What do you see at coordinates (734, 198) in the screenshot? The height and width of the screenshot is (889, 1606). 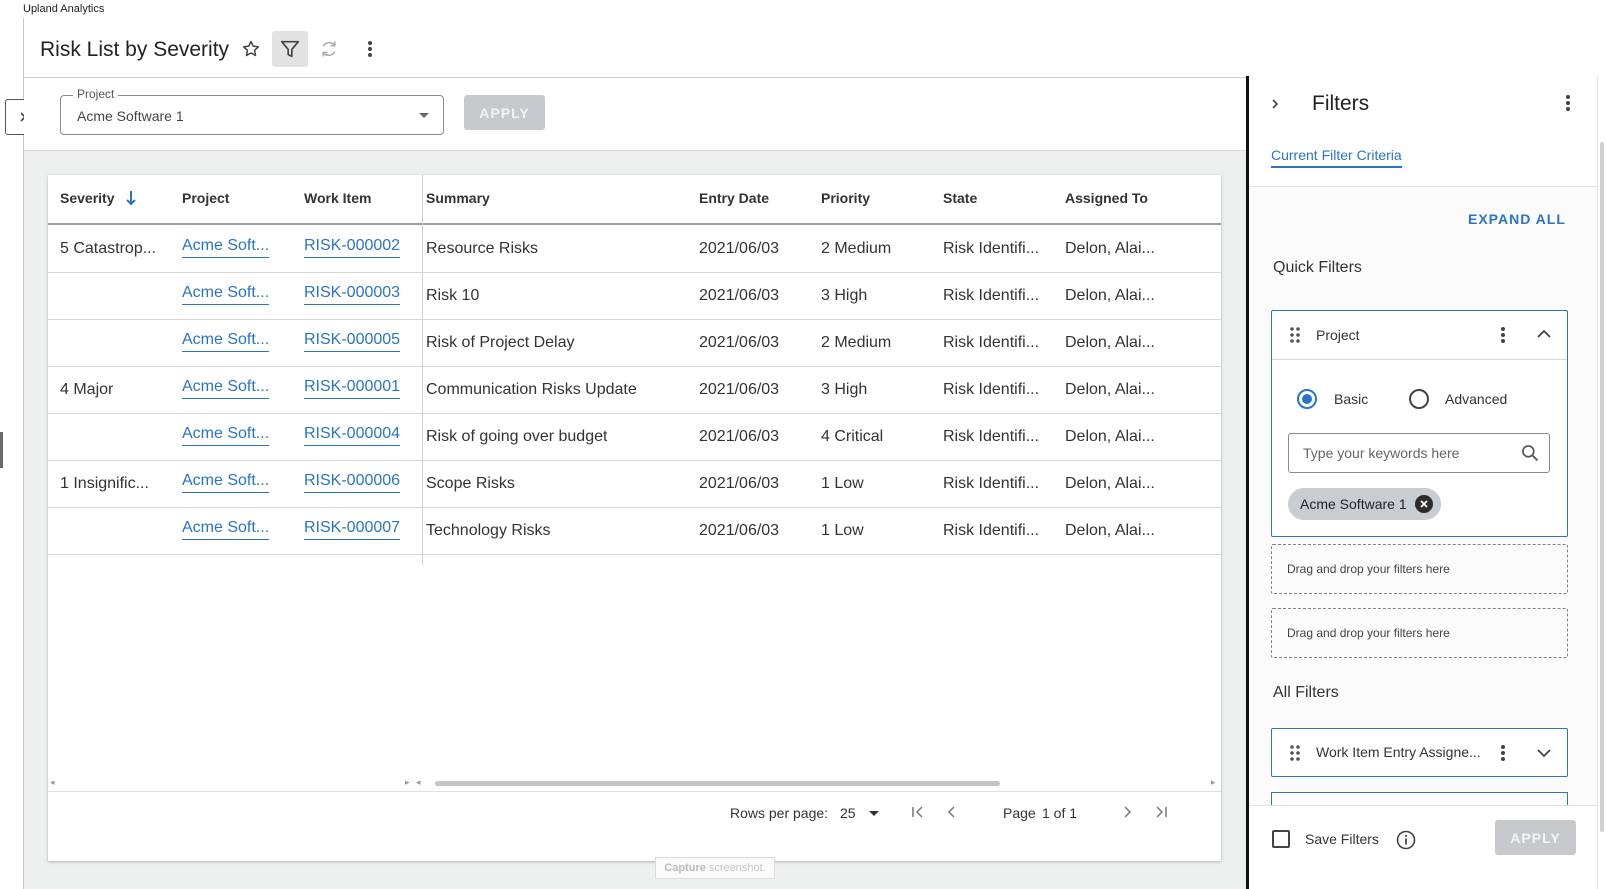 I see `column-header-entry-date: Entry Date` at bounding box center [734, 198].